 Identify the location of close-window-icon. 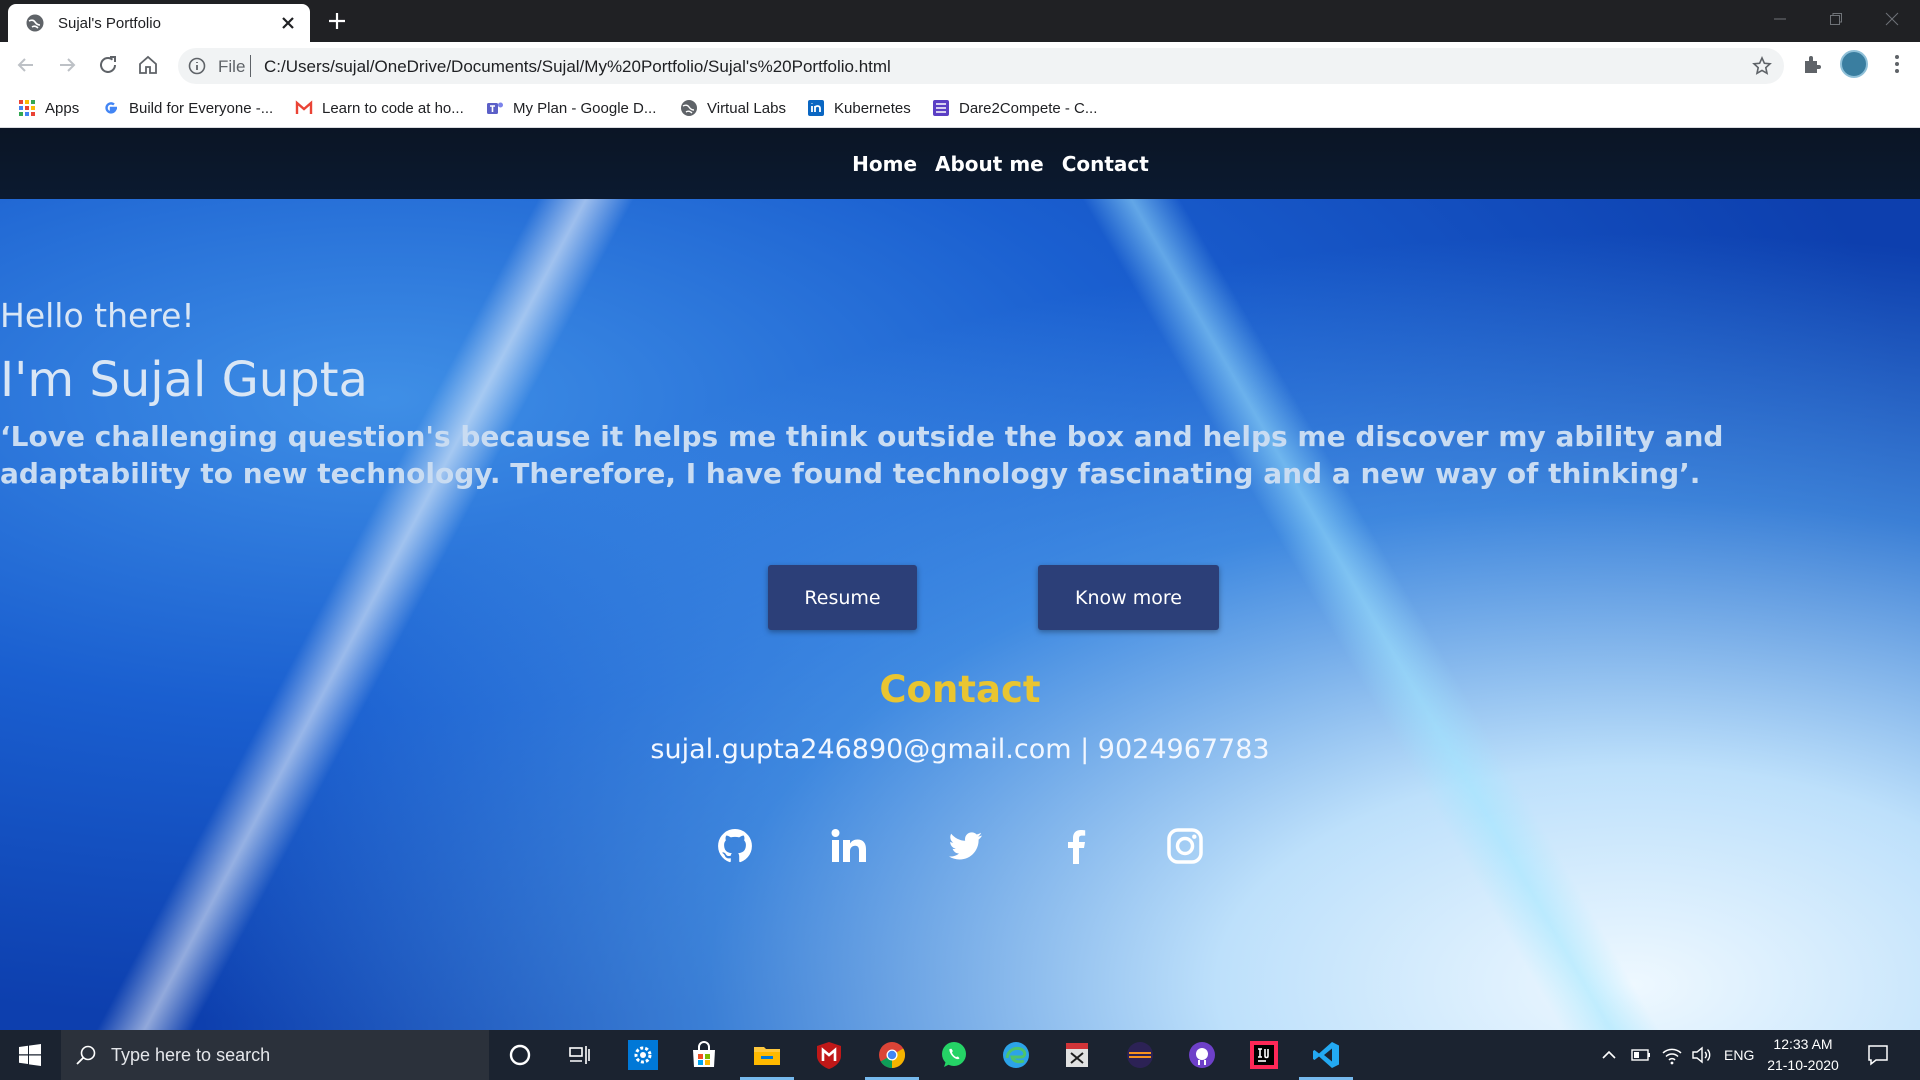
(1892, 19).